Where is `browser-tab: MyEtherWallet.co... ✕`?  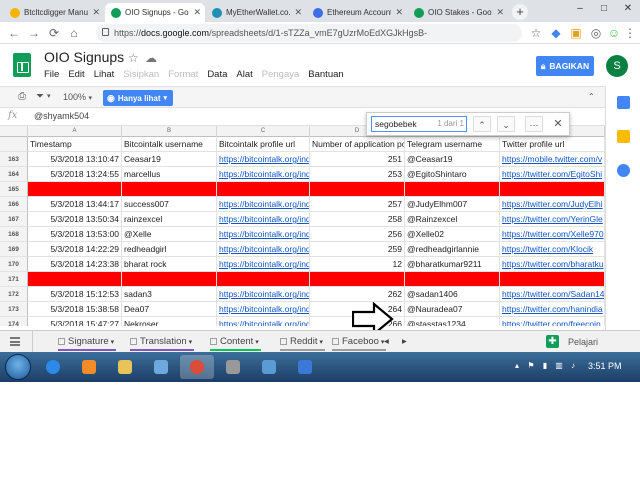
browser-tab: MyEtherWallet.co... ✕ is located at coordinates (256, 12).